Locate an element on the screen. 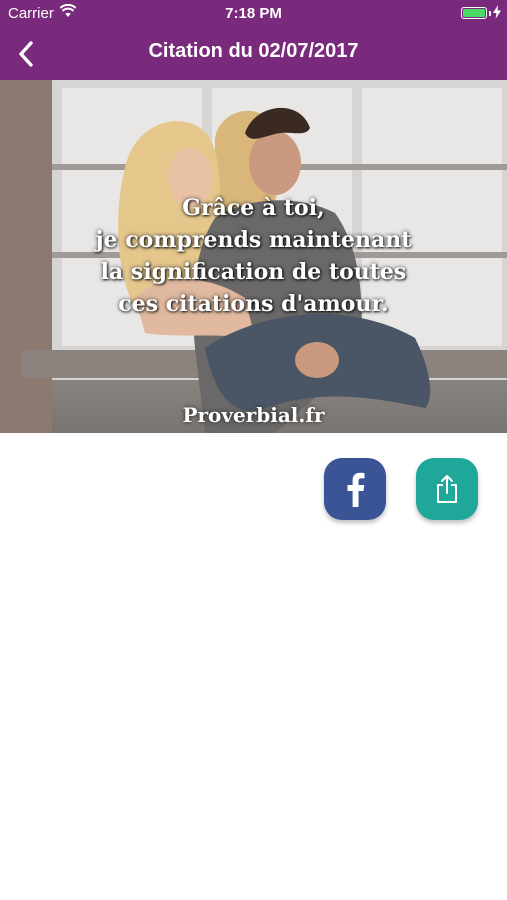  quote-line: ces citations d'amour. is located at coordinates (253, 304).